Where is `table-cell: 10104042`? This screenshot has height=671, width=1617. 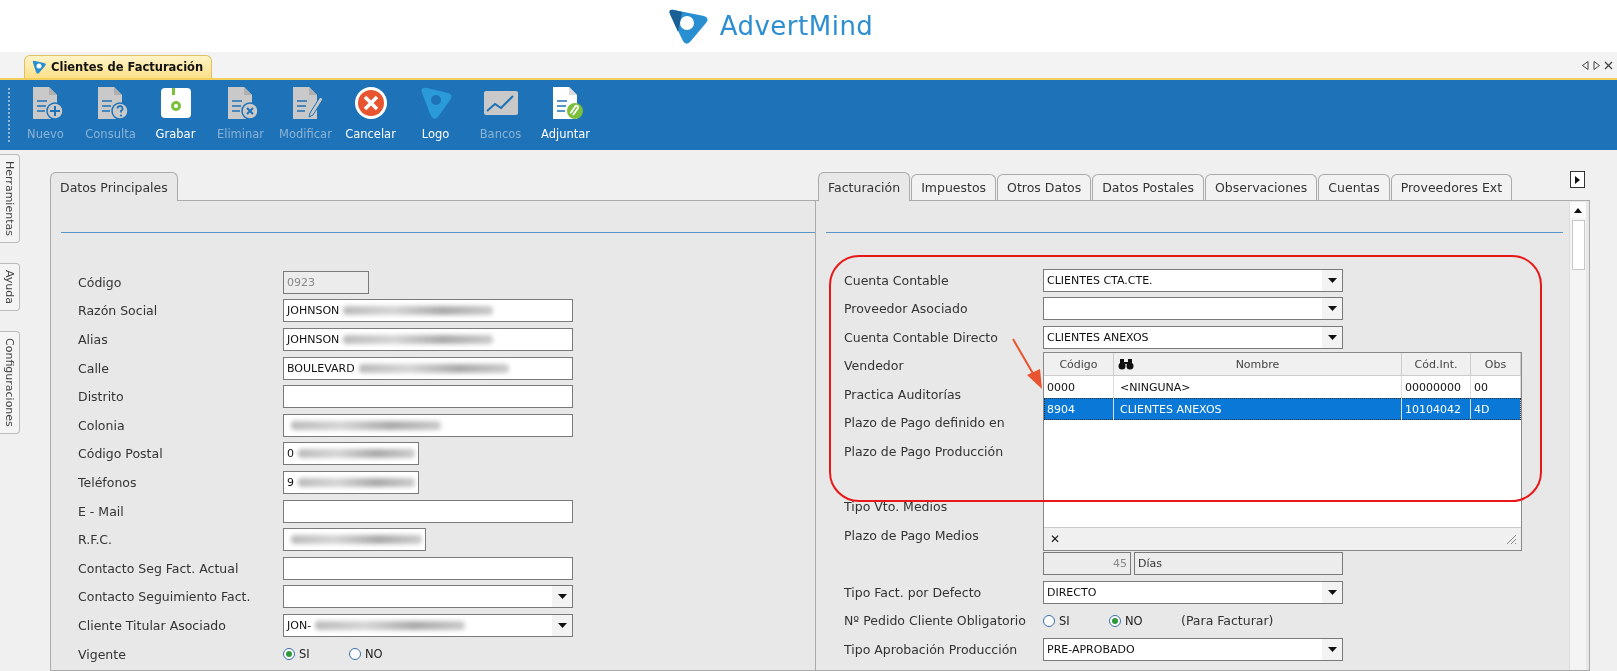 table-cell: 10104042 is located at coordinates (1436, 409).